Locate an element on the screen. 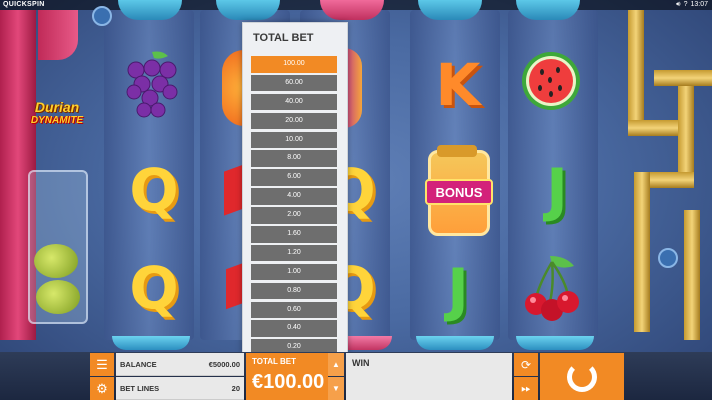  bet-lines-value: 20 is located at coordinates (235, 388).